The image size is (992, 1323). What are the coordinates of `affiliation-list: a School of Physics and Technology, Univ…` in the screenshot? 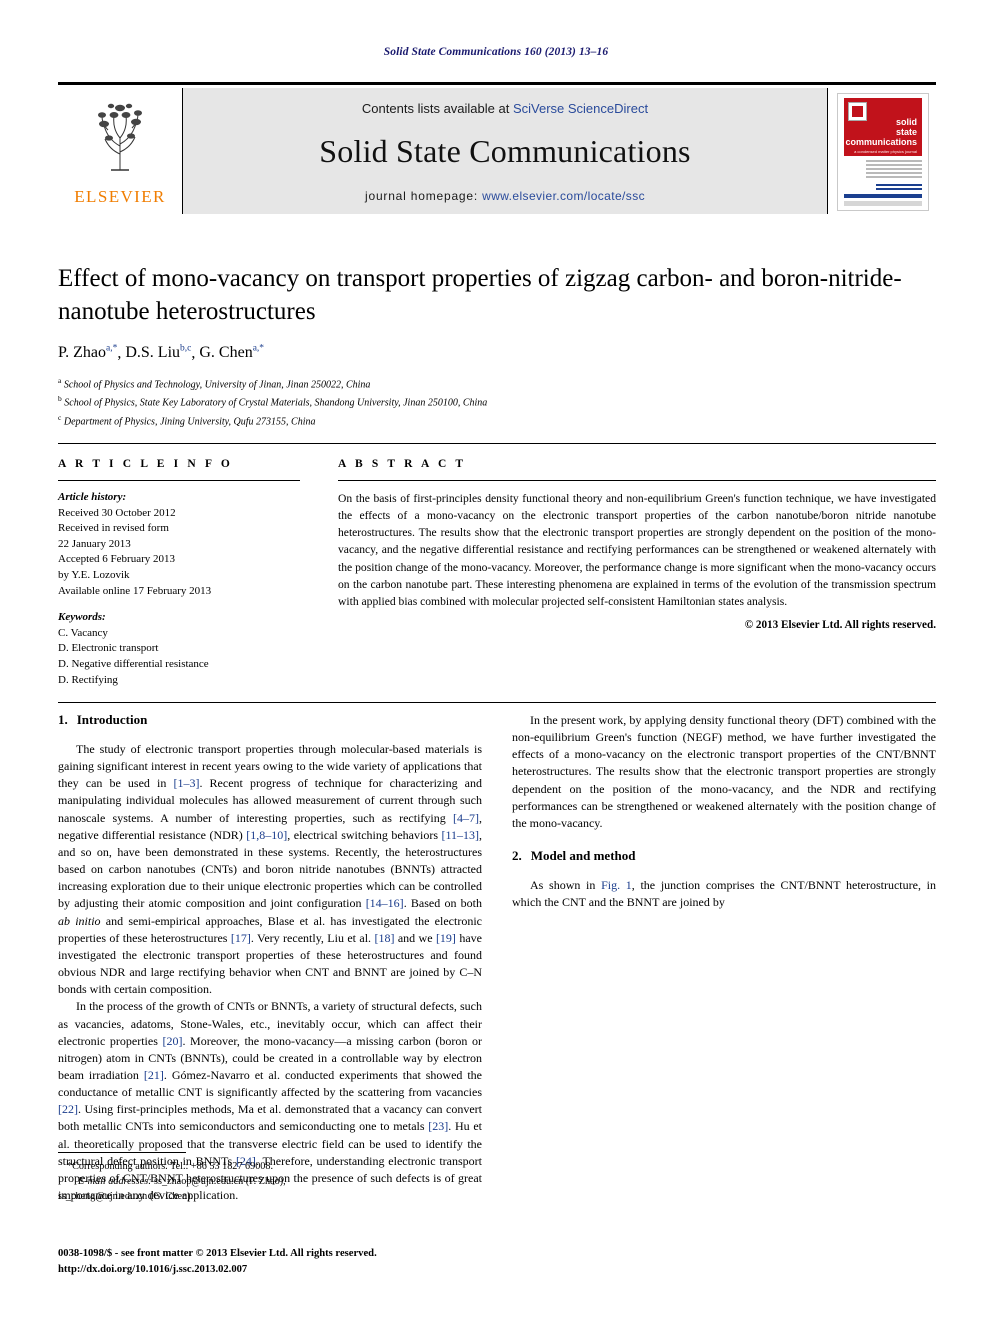 It's located at (497, 402).